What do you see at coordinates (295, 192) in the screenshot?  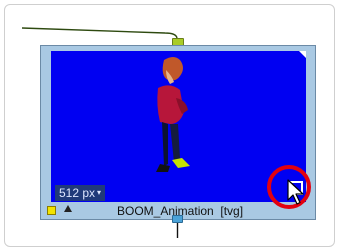 I see `arrow-cursor-icon` at bounding box center [295, 192].